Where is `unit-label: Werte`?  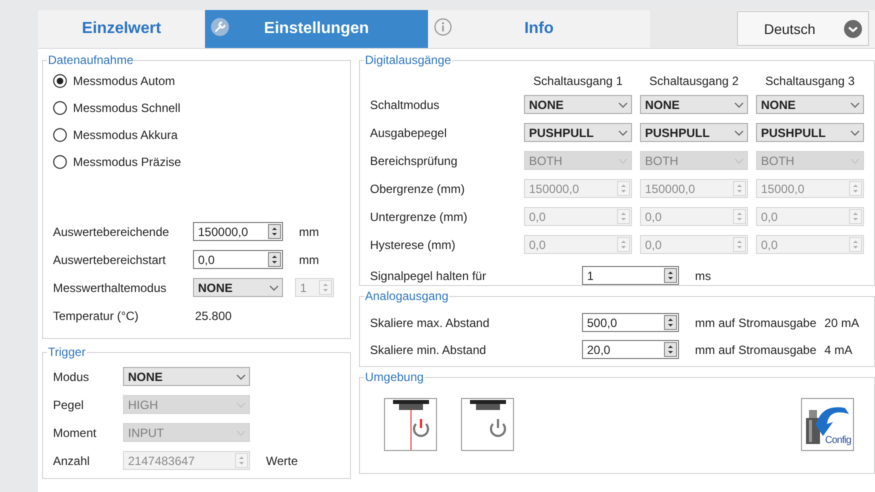 unit-label: Werte is located at coordinates (282, 461).